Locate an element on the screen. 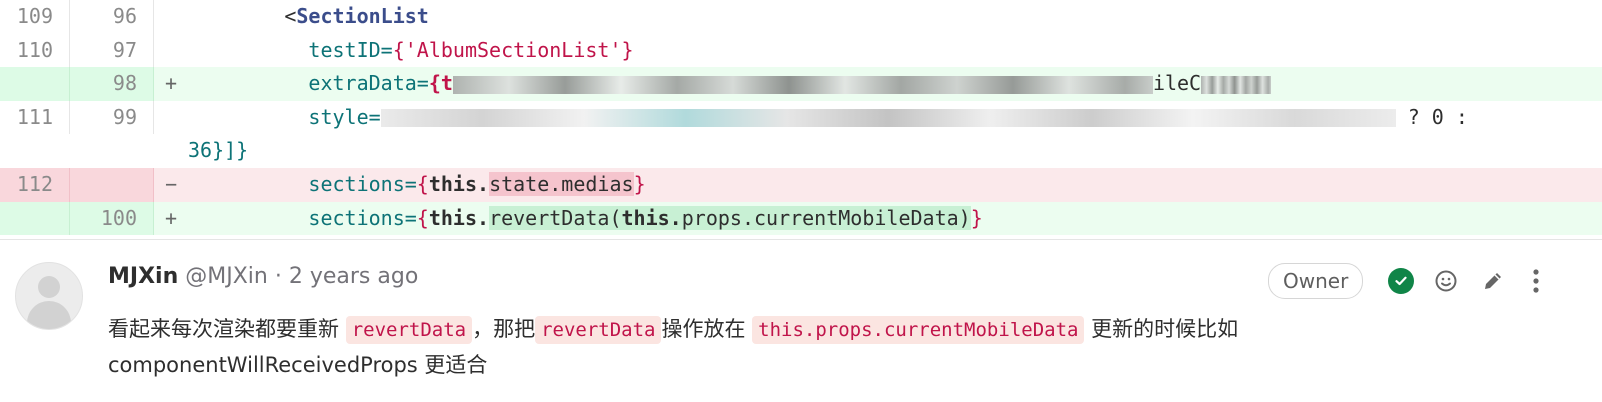 The width and height of the screenshot is (1602, 402). diff-row: 110 97 testID={'AlbumSectionList'} is located at coordinates (801, 50).